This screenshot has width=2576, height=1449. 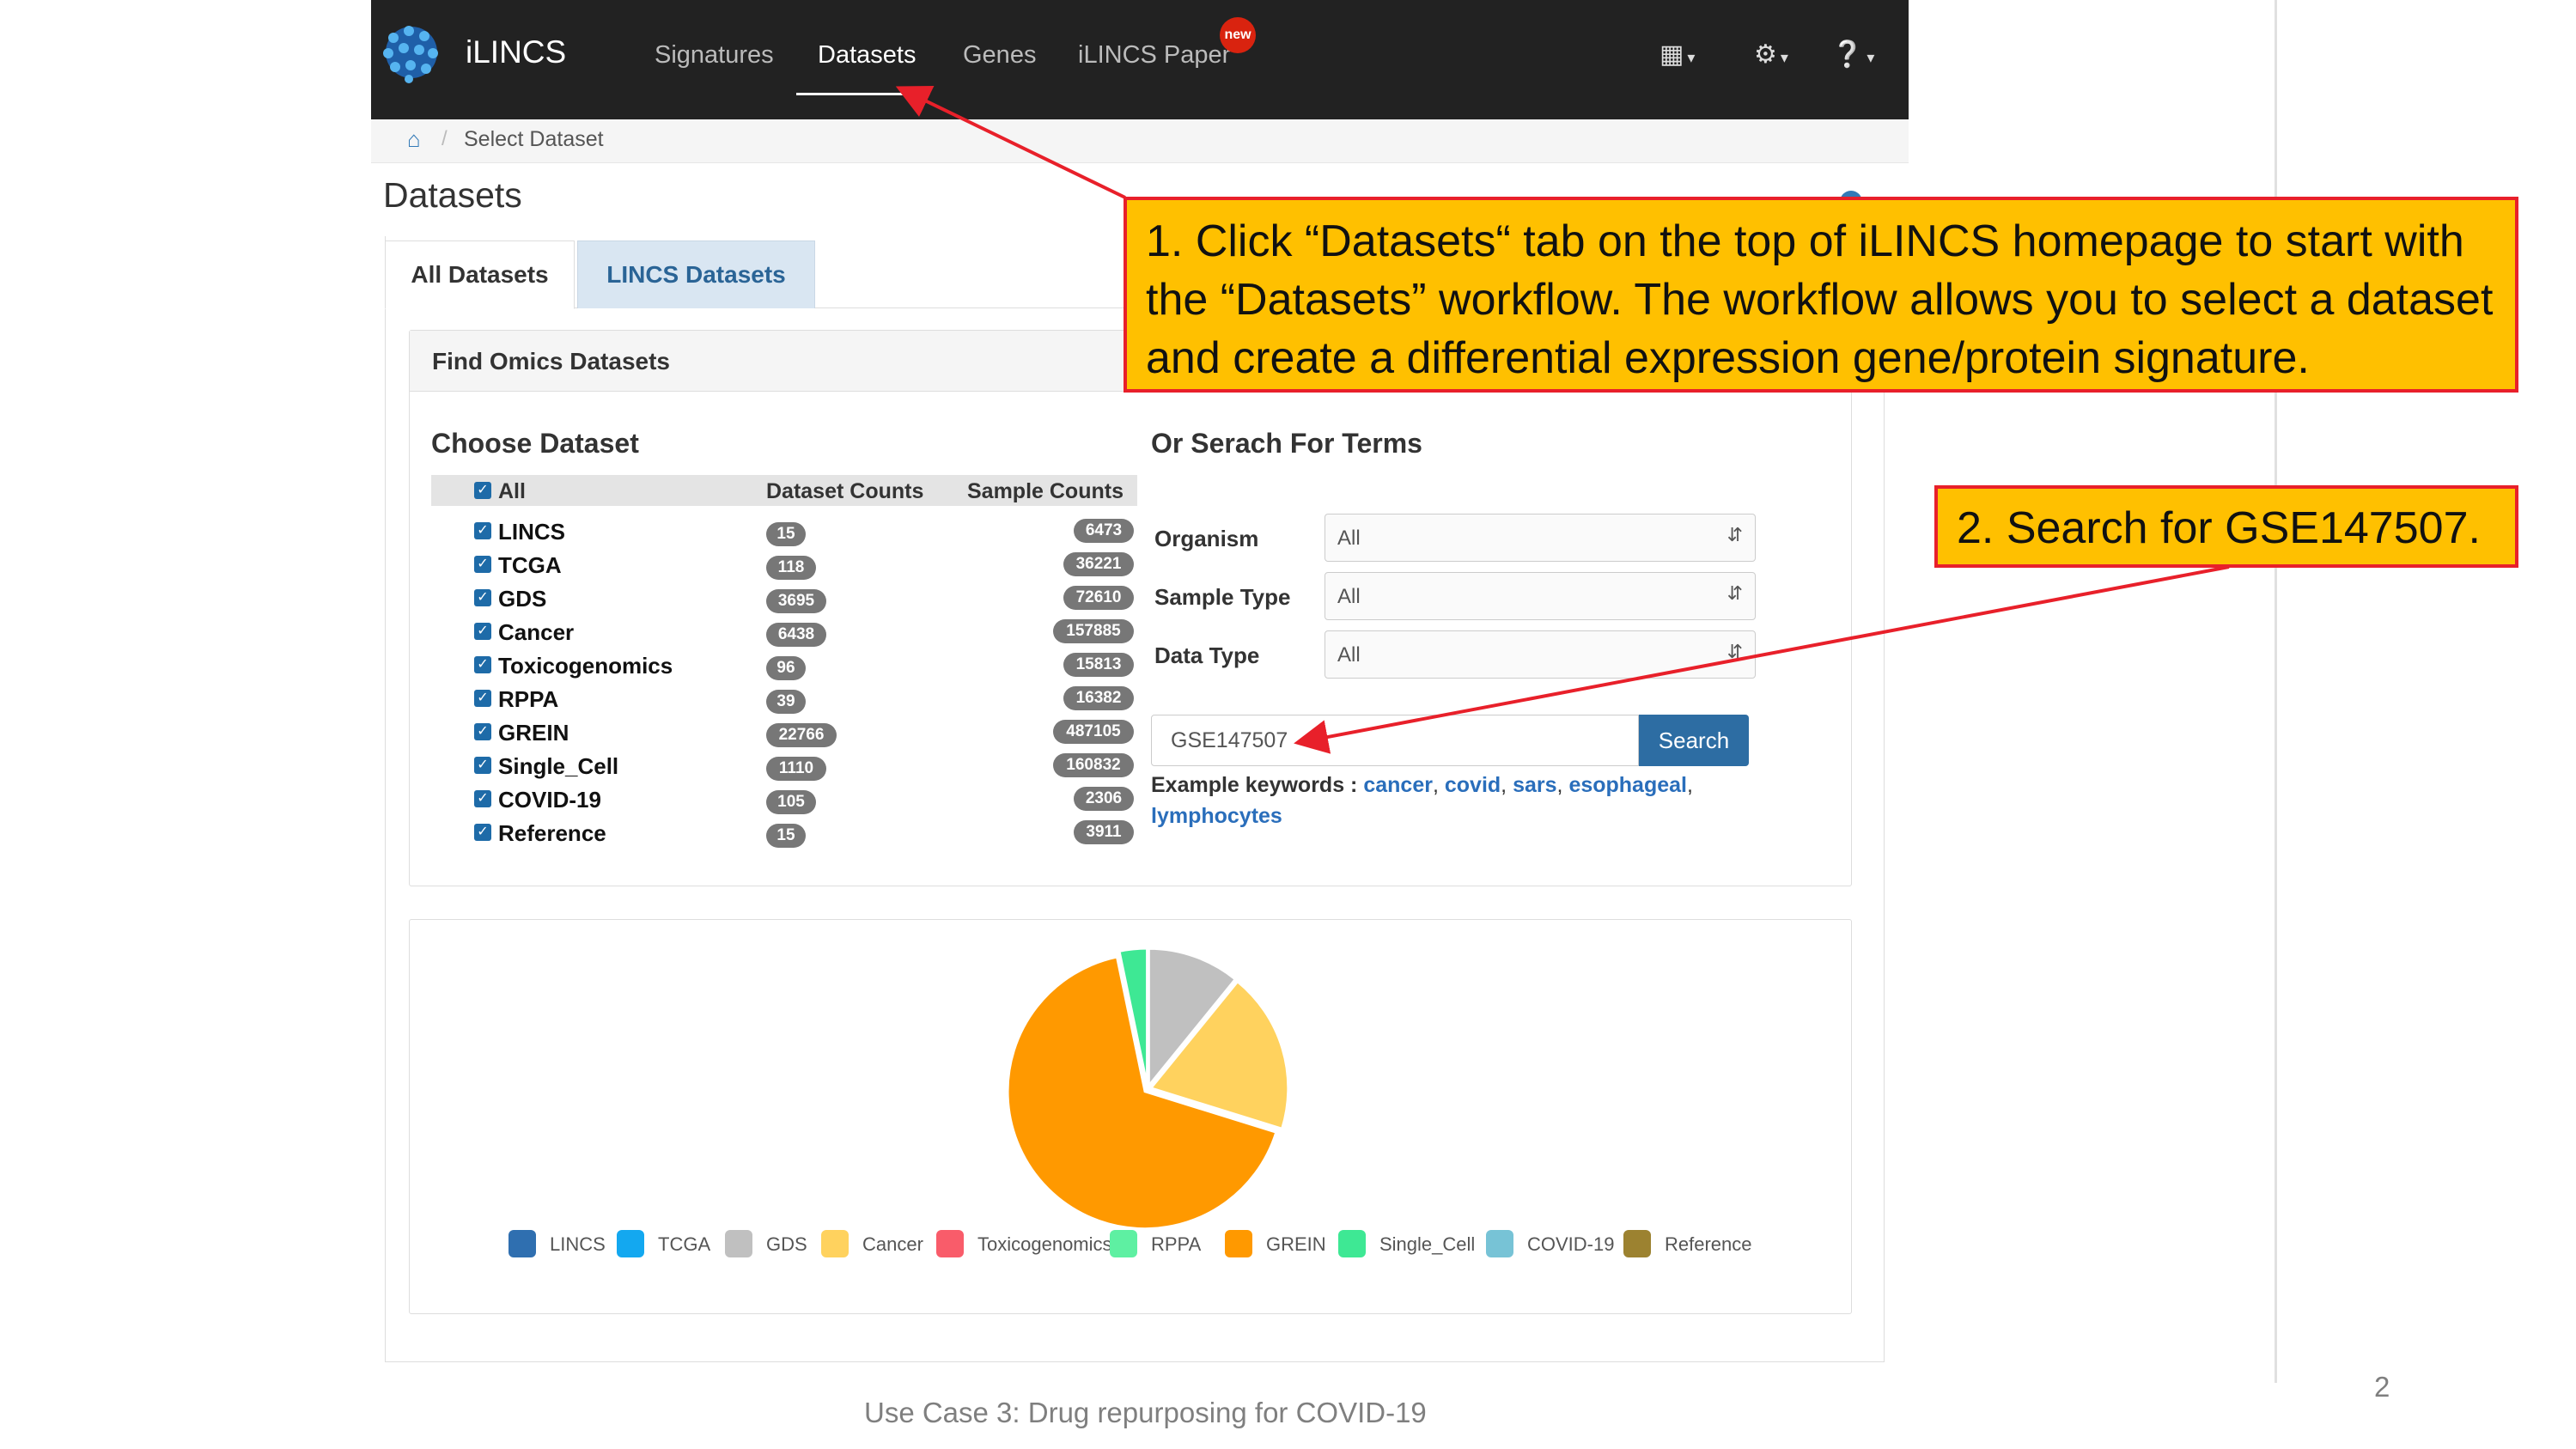 I want to click on slide-page-number: 2, so click(x=2382, y=1387).